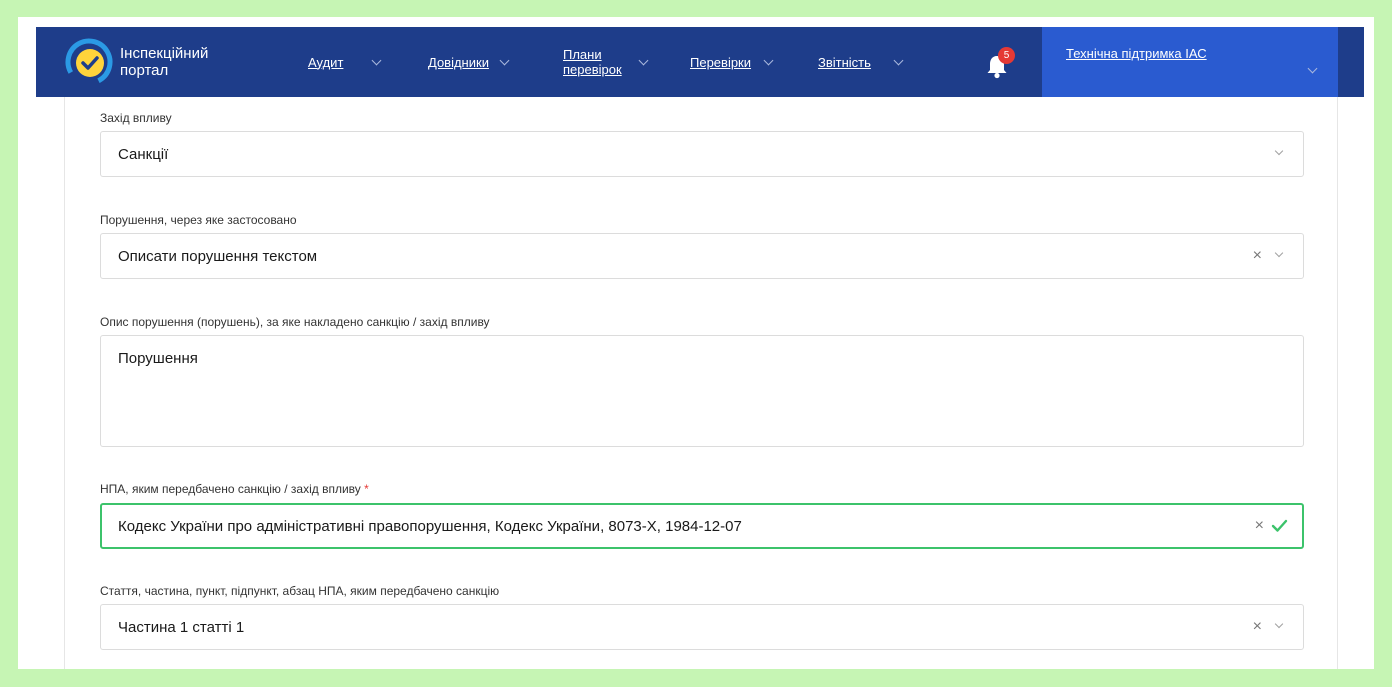 The width and height of the screenshot is (1392, 687). I want to click on content-border-right, so click(1337, 383).